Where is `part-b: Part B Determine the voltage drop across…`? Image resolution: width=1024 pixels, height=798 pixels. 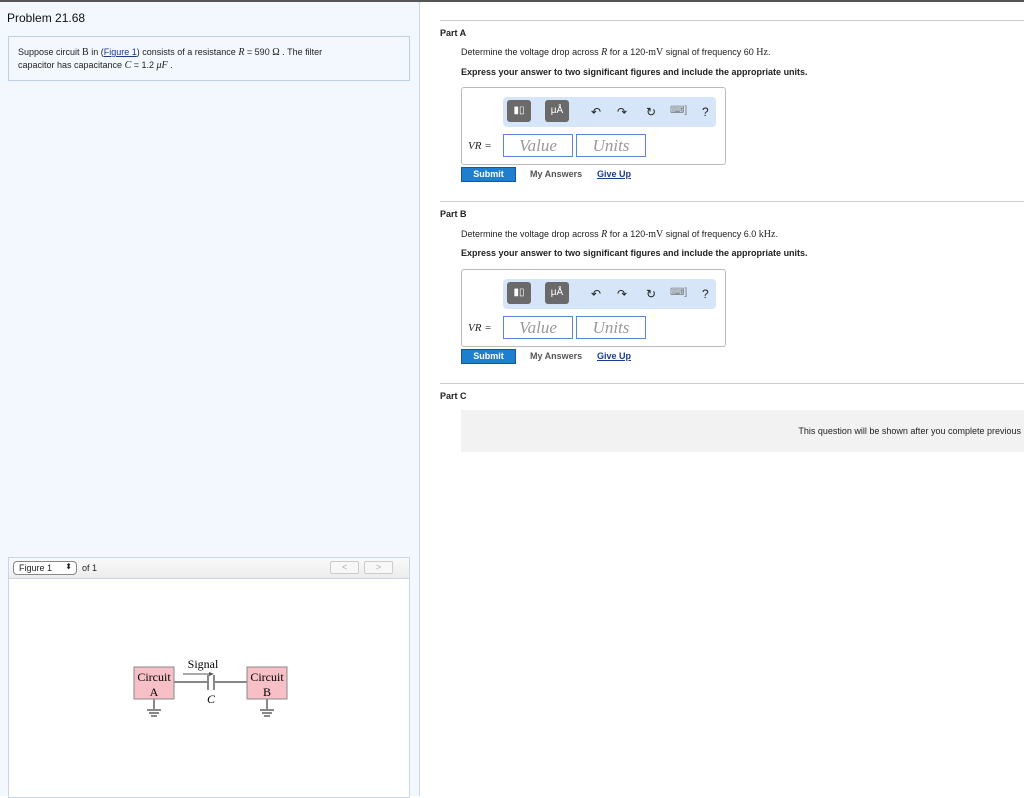
part-b: Part B Determine the voltage drop across… is located at coordinates (732, 291).